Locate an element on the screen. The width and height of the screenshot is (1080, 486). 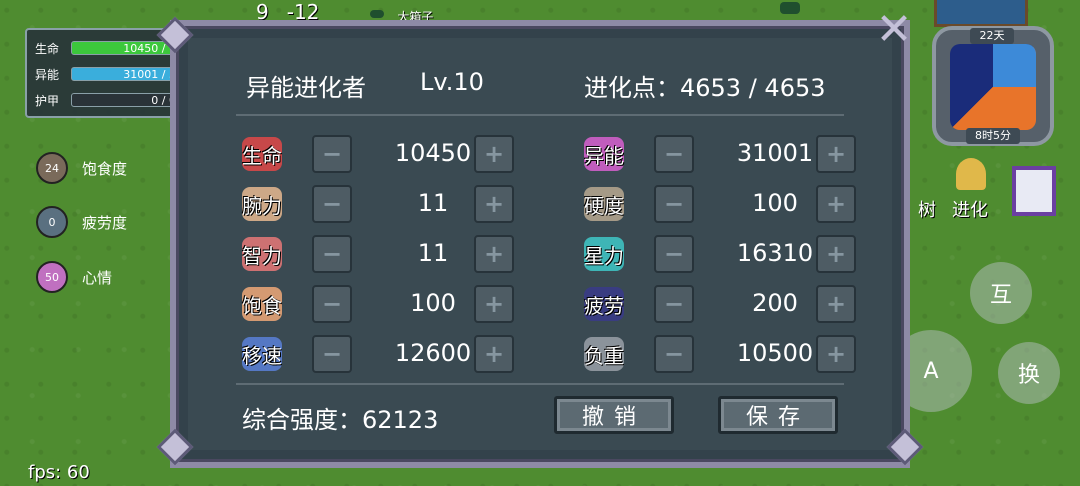
need-hunger: 24 饱食度 is located at coordinates (81, 168).